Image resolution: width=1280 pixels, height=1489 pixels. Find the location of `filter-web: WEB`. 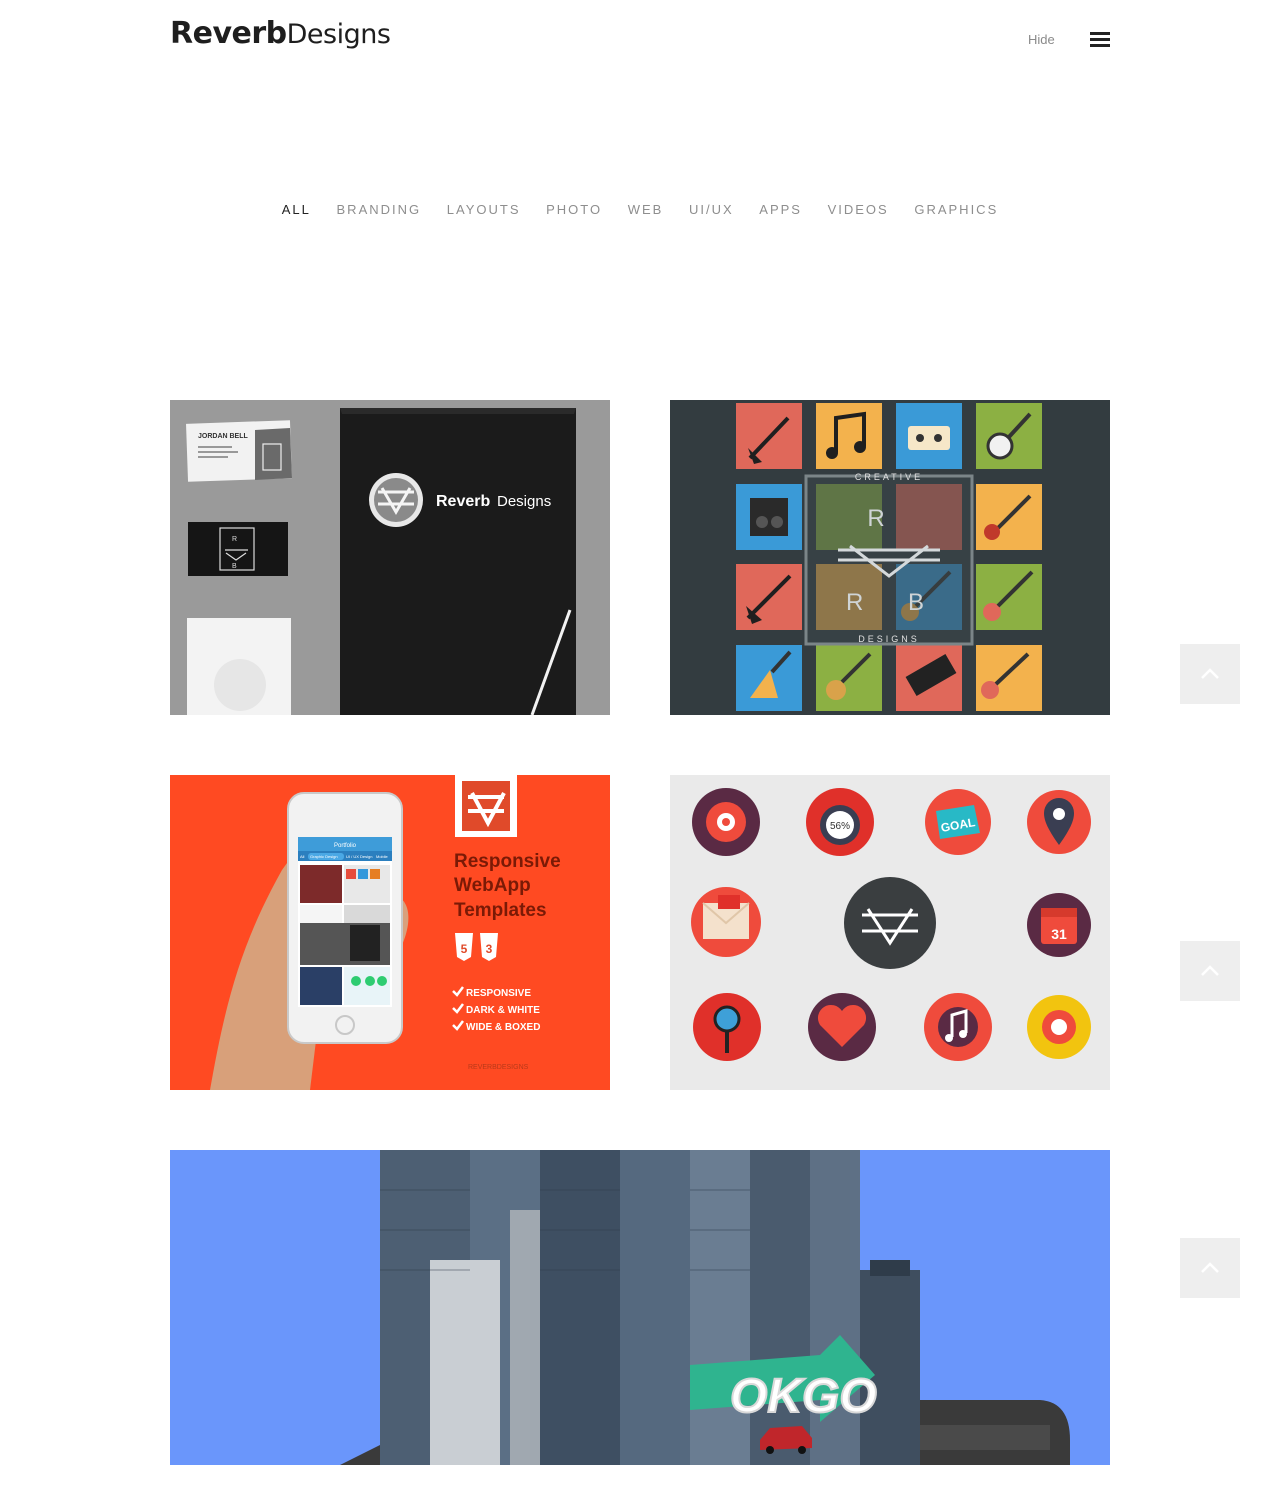

filter-web: WEB is located at coordinates (646, 209).